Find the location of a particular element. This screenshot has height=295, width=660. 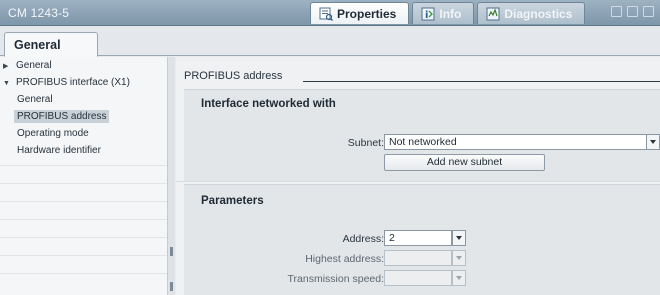

maximize-icon is located at coordinates (632, 11).